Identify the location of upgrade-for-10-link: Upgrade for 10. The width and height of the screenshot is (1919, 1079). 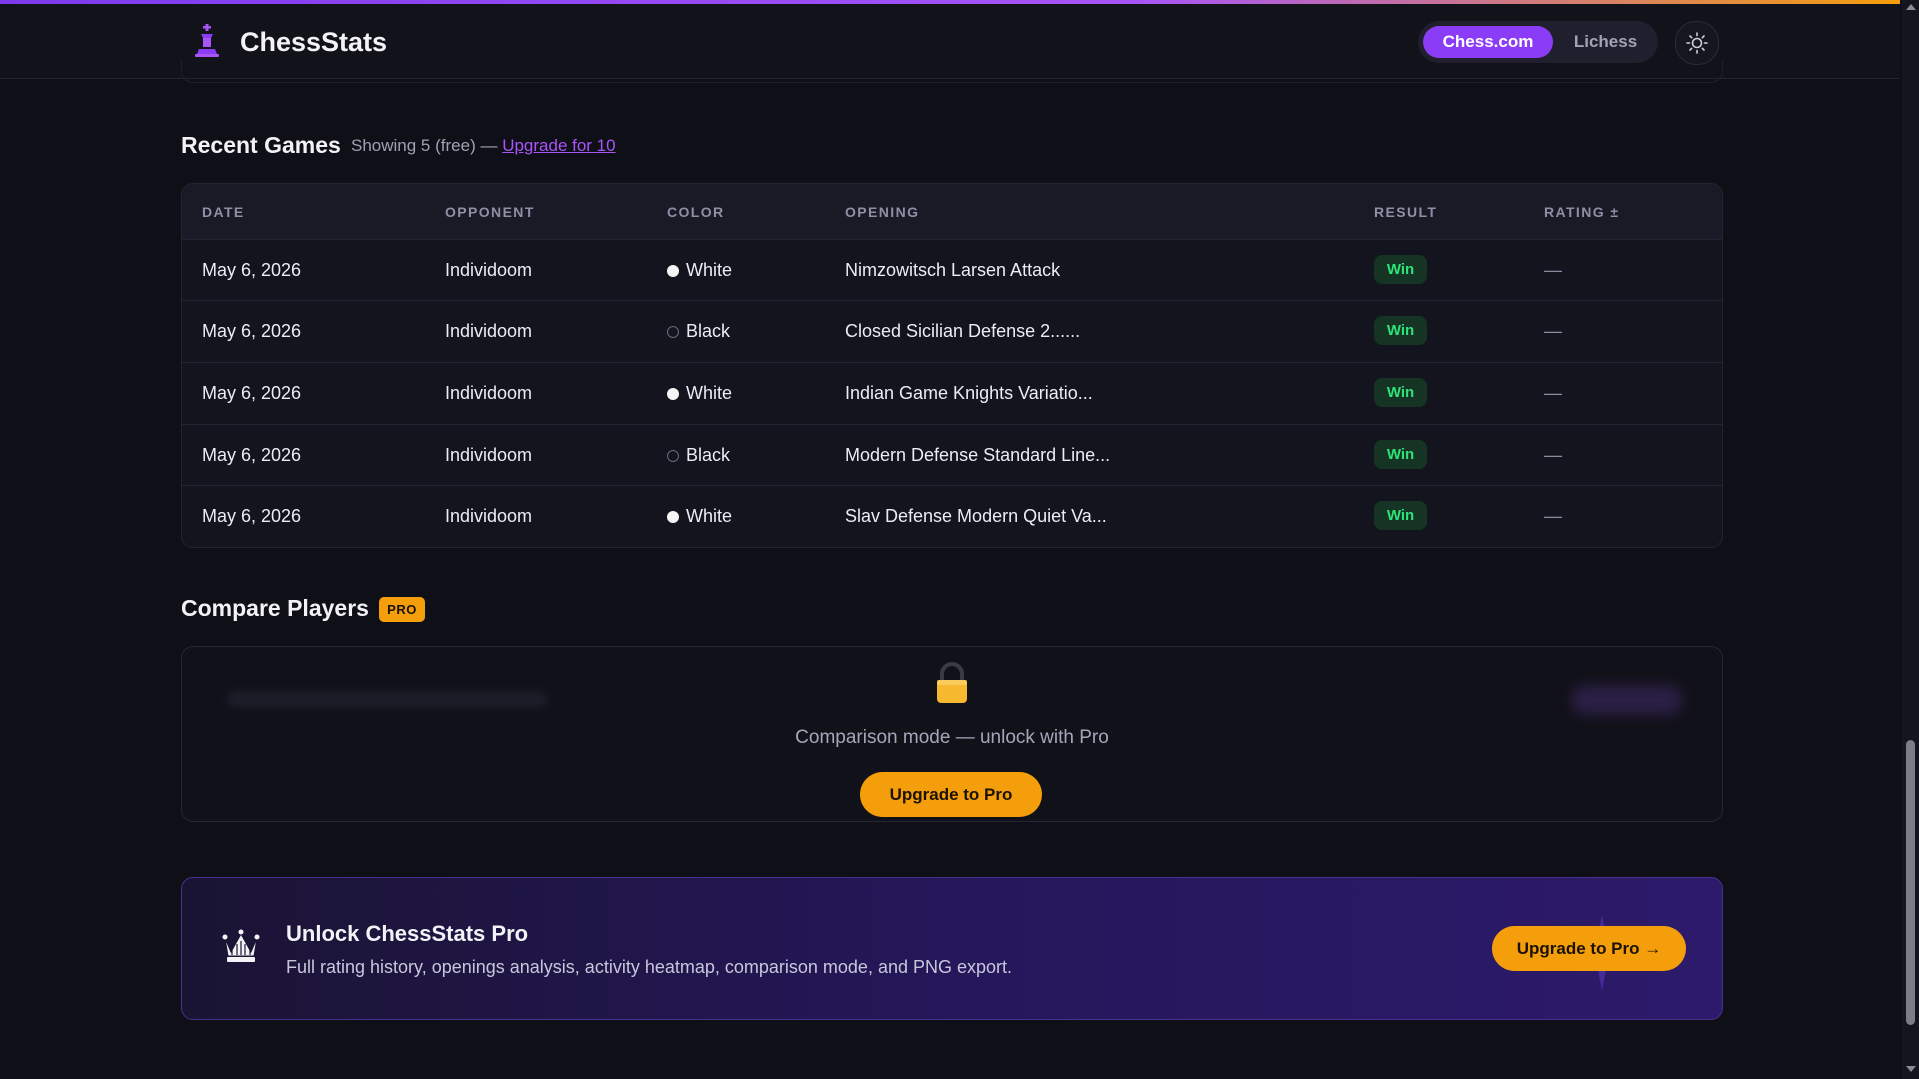
(558, 145).